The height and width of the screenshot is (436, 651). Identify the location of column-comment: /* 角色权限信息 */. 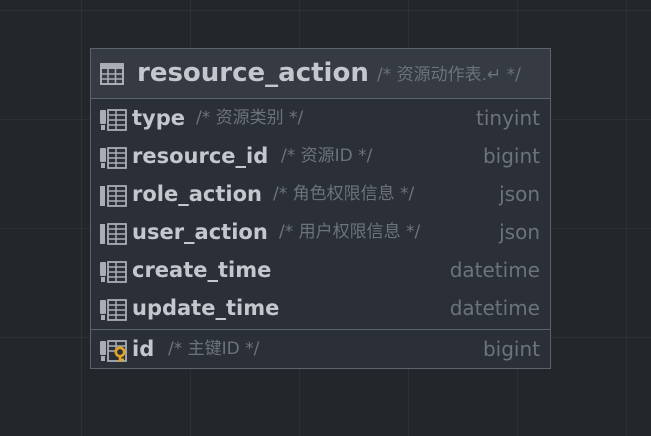
(344, 194).